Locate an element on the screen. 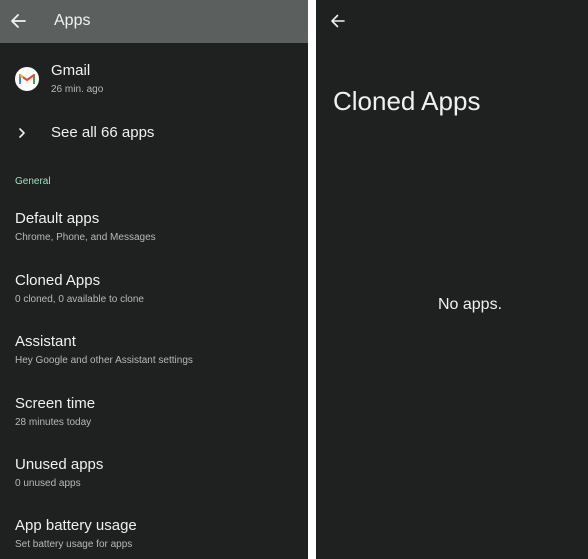 Image resolution: width=588 pixels, height=559 pixels. setting-title: Default apps is located at coordinates (57, 218).